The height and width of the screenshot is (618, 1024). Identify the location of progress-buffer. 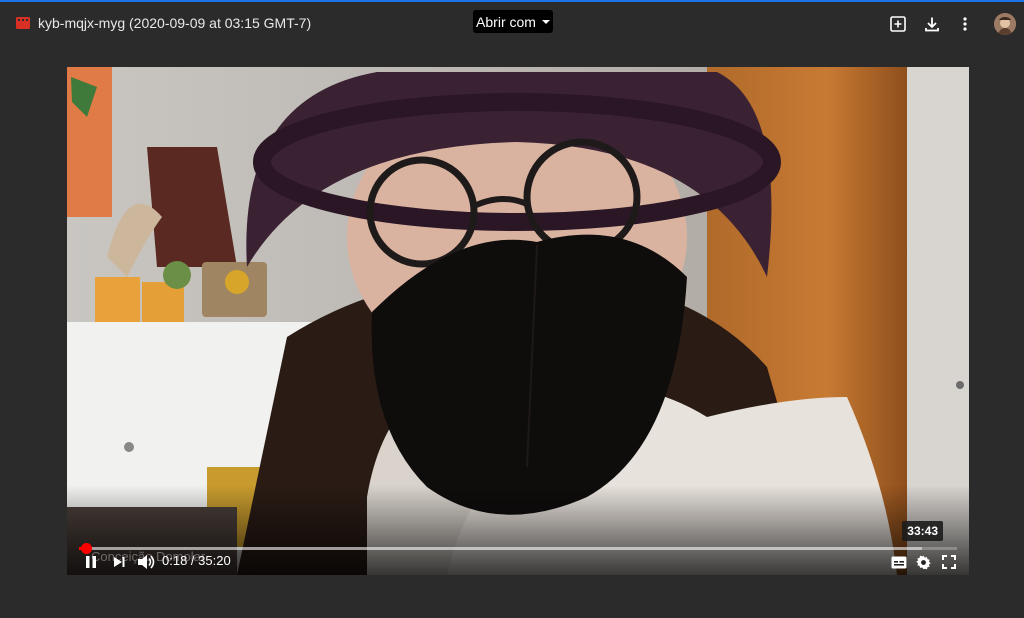
(500, 548).